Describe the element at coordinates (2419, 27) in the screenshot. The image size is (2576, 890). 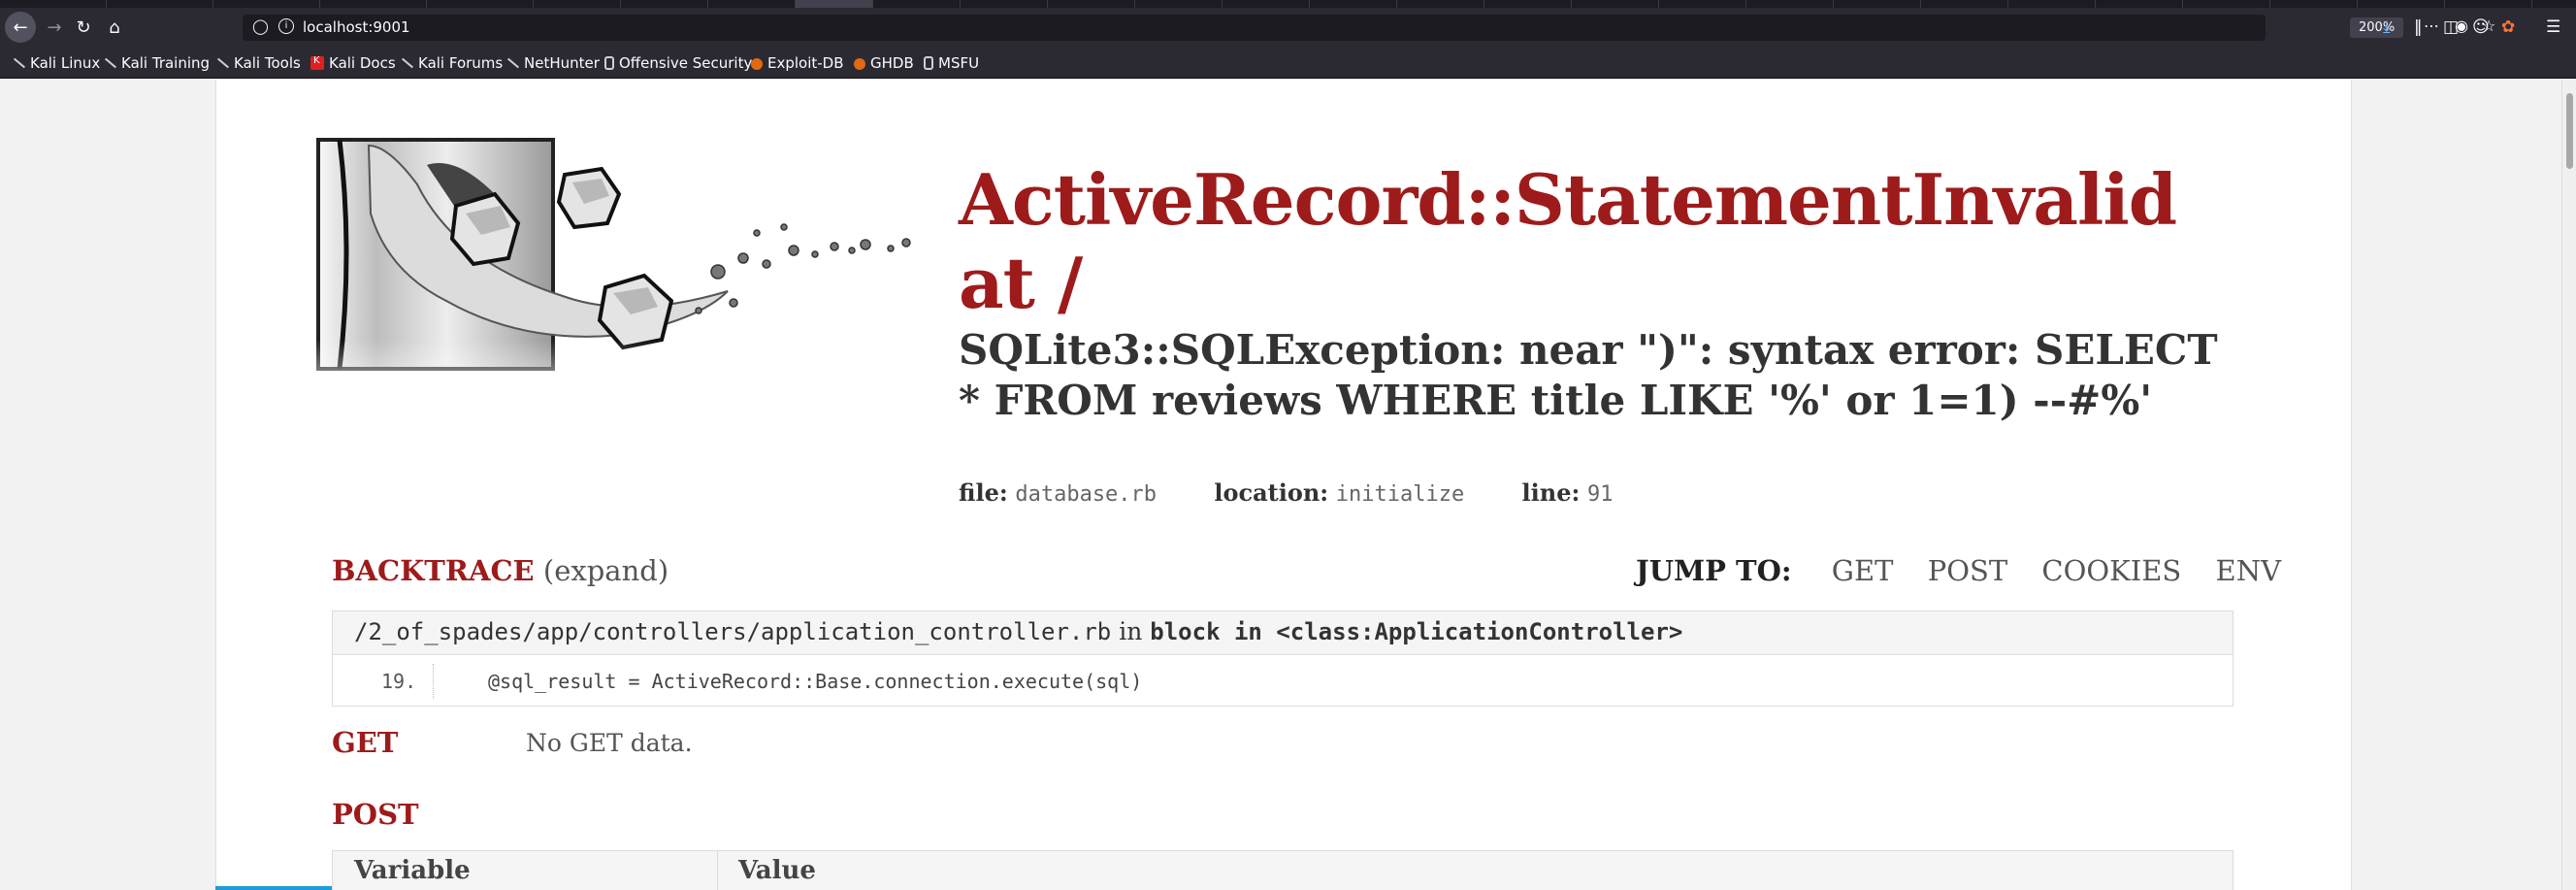
I see `library-icon: ‖` at that location.